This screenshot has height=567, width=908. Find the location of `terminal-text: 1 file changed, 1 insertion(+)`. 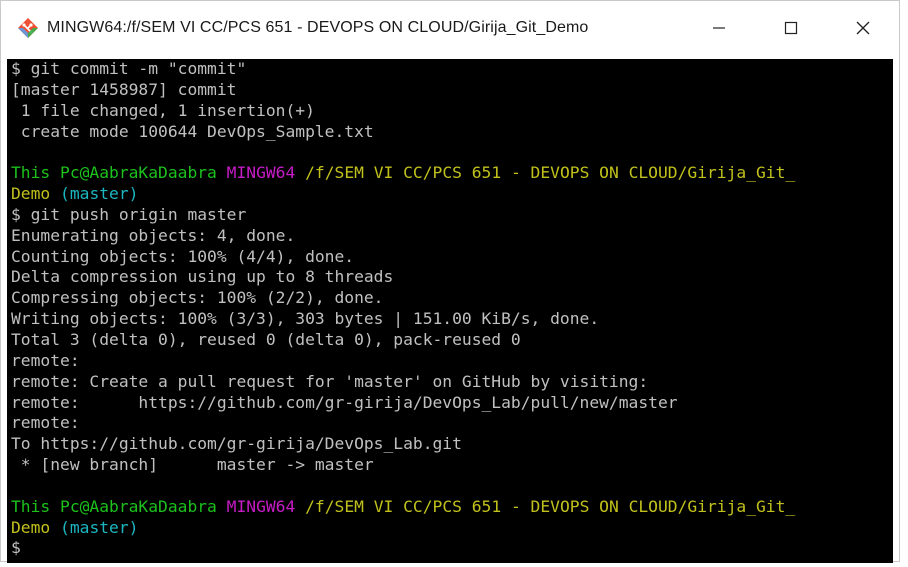

terminal-text: 1 file changed, 1 insertion(+) is located at coordinates (163, 110).